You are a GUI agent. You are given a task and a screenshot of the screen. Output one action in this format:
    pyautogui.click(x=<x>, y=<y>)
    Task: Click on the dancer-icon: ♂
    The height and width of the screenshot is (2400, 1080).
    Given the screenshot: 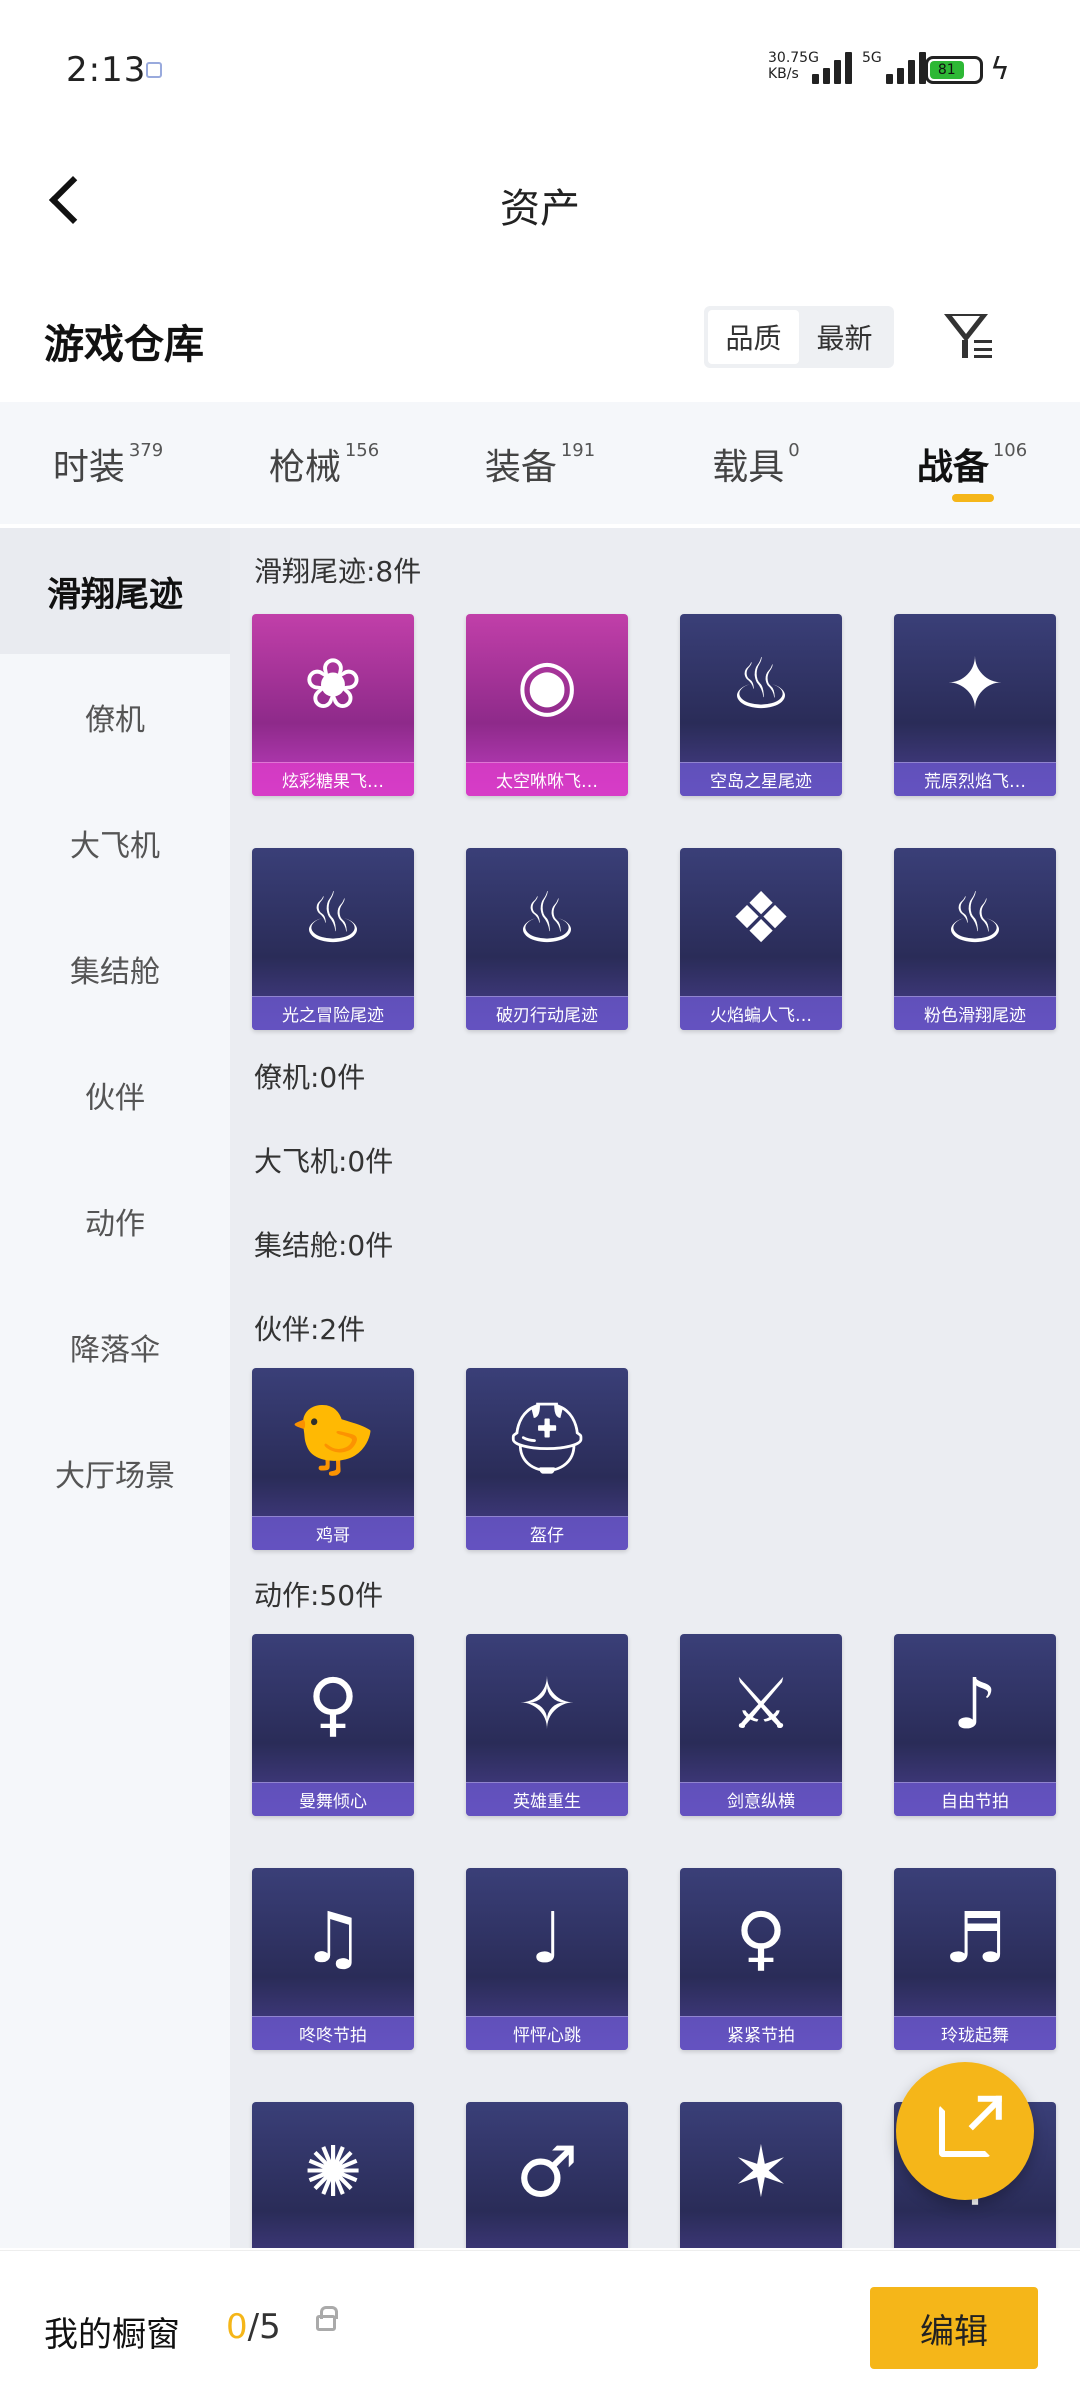 What is the action you would take?
    pyautogui.click(x=547, y=2172)
    